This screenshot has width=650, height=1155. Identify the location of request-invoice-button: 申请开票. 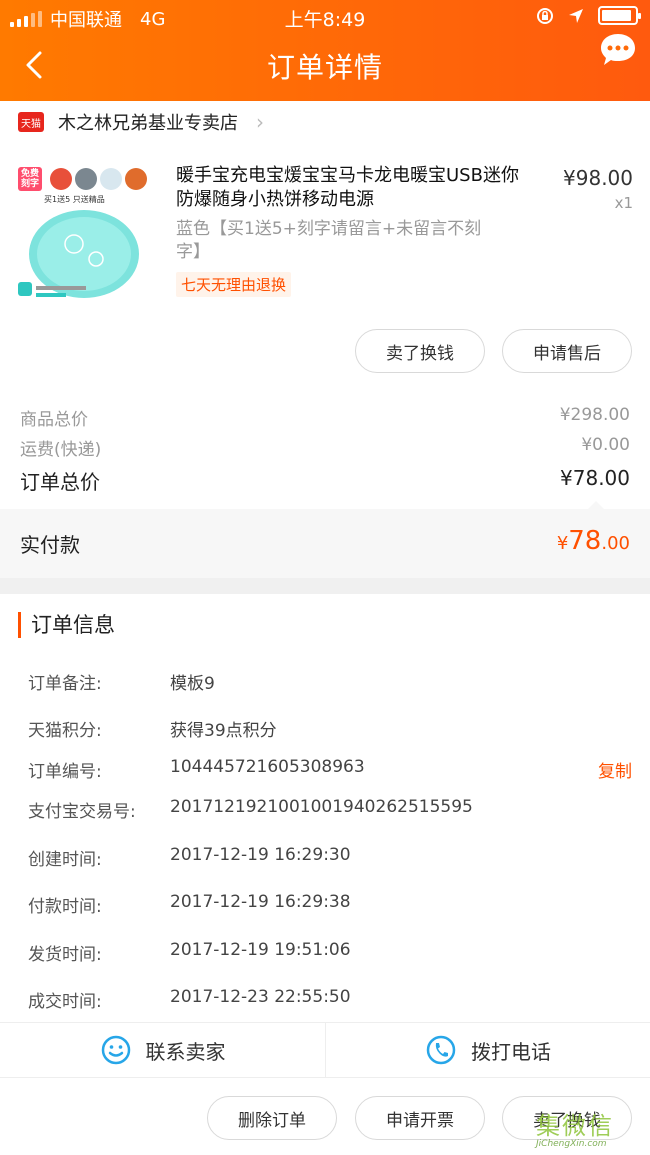
(420, 1118).